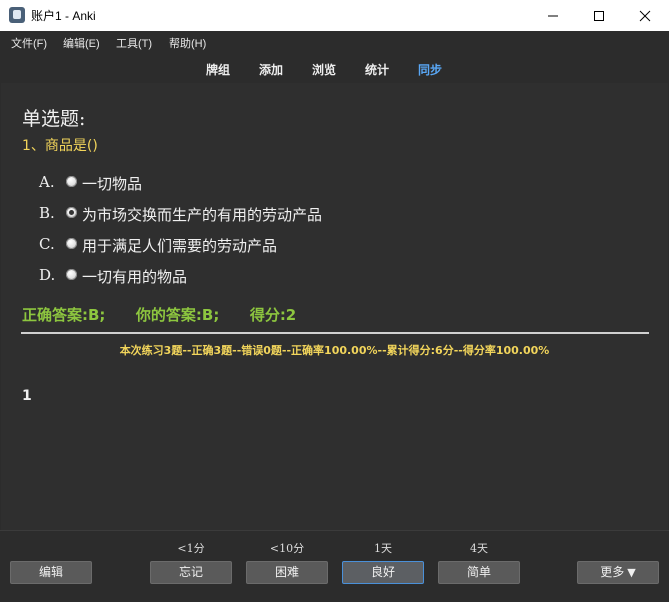 The height and width of the screenshot is (602, 669). I want to click on question-type-heading: 单选题:, so click(54, 119).